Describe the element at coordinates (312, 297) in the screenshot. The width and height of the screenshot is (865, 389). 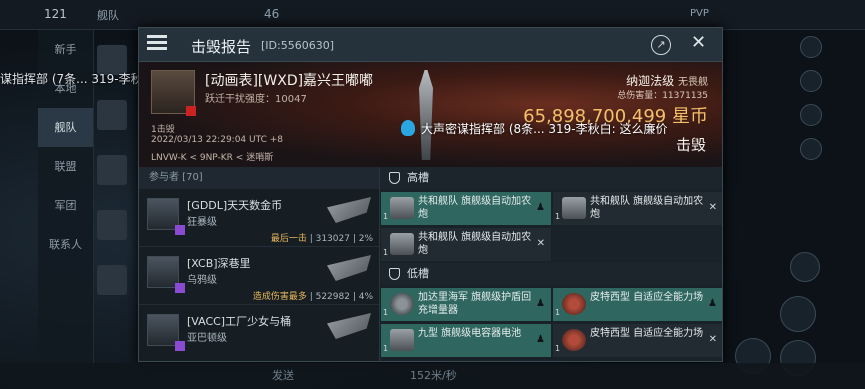
I see `attacker-meta: 造成伤害最多 | 522982 | 4%` at that location.